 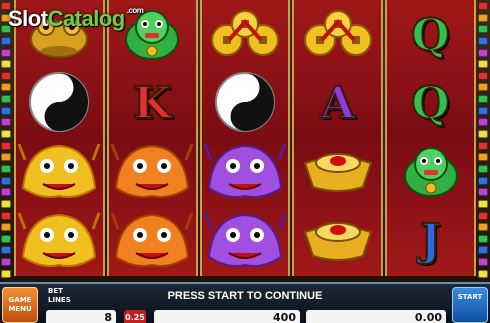 I want to click on letter-j-symbol: J, so click(x=430, y=240).